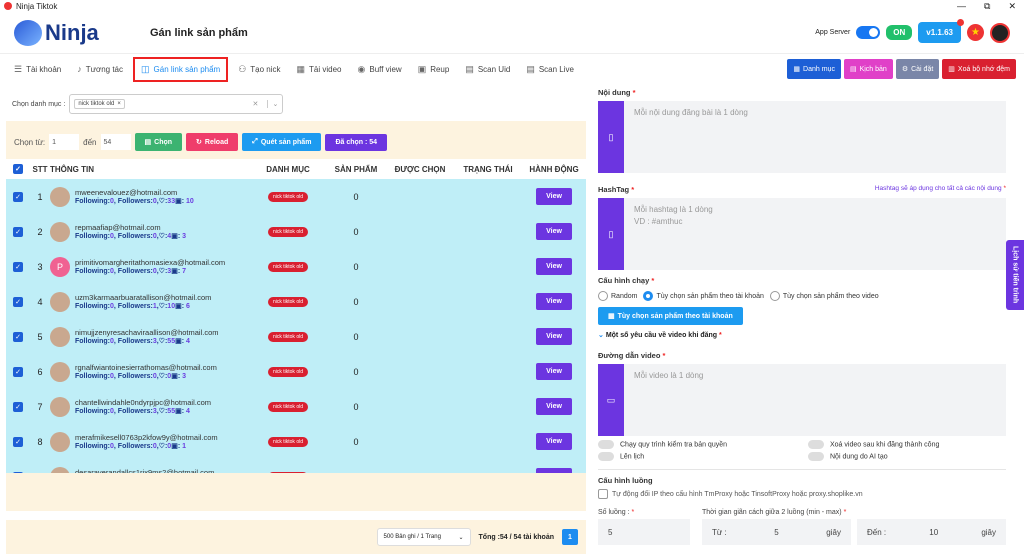 The image size is (1024, 554). What do you see at coordinates (905, 69) in the screenshot?
I see `gear-icon: ⚙` at bounding box center [905, 69].